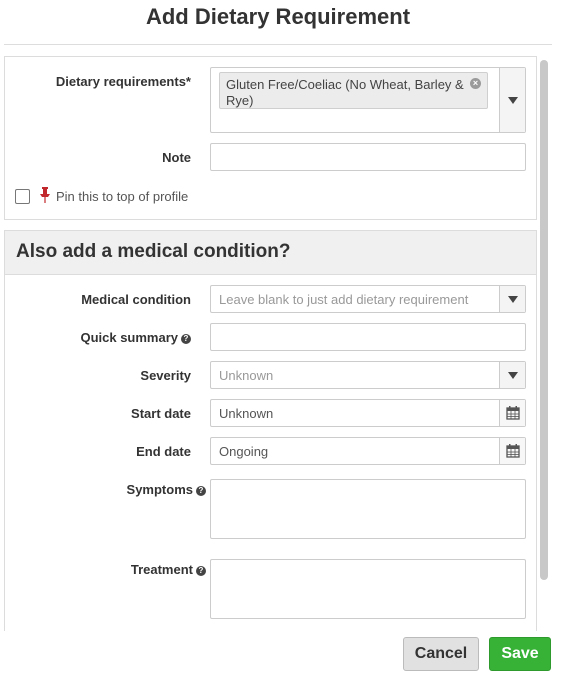  I want to click on severity-select: Unknown, so click(368, 375).